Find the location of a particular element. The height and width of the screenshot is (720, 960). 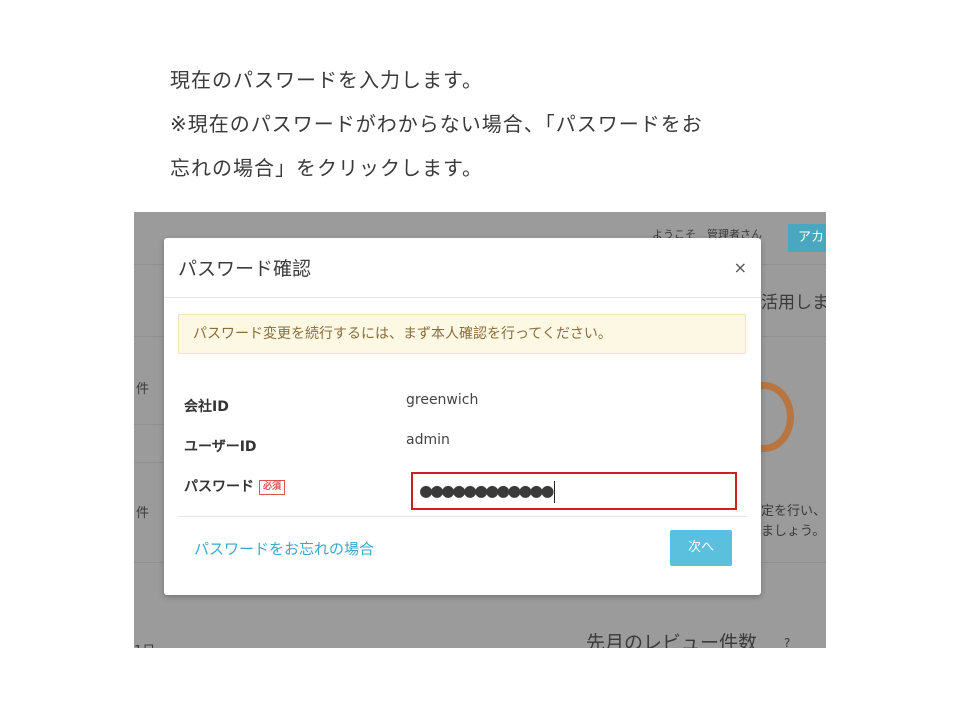

account-button: アカ is located at coordinates (807, 238).